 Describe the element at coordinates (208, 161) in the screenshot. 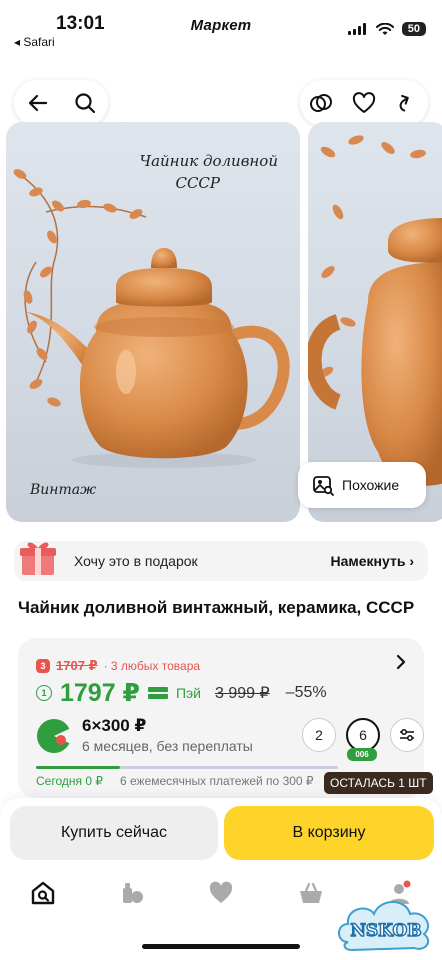

I see `caption-line-1: Чайник доливной` at that location.